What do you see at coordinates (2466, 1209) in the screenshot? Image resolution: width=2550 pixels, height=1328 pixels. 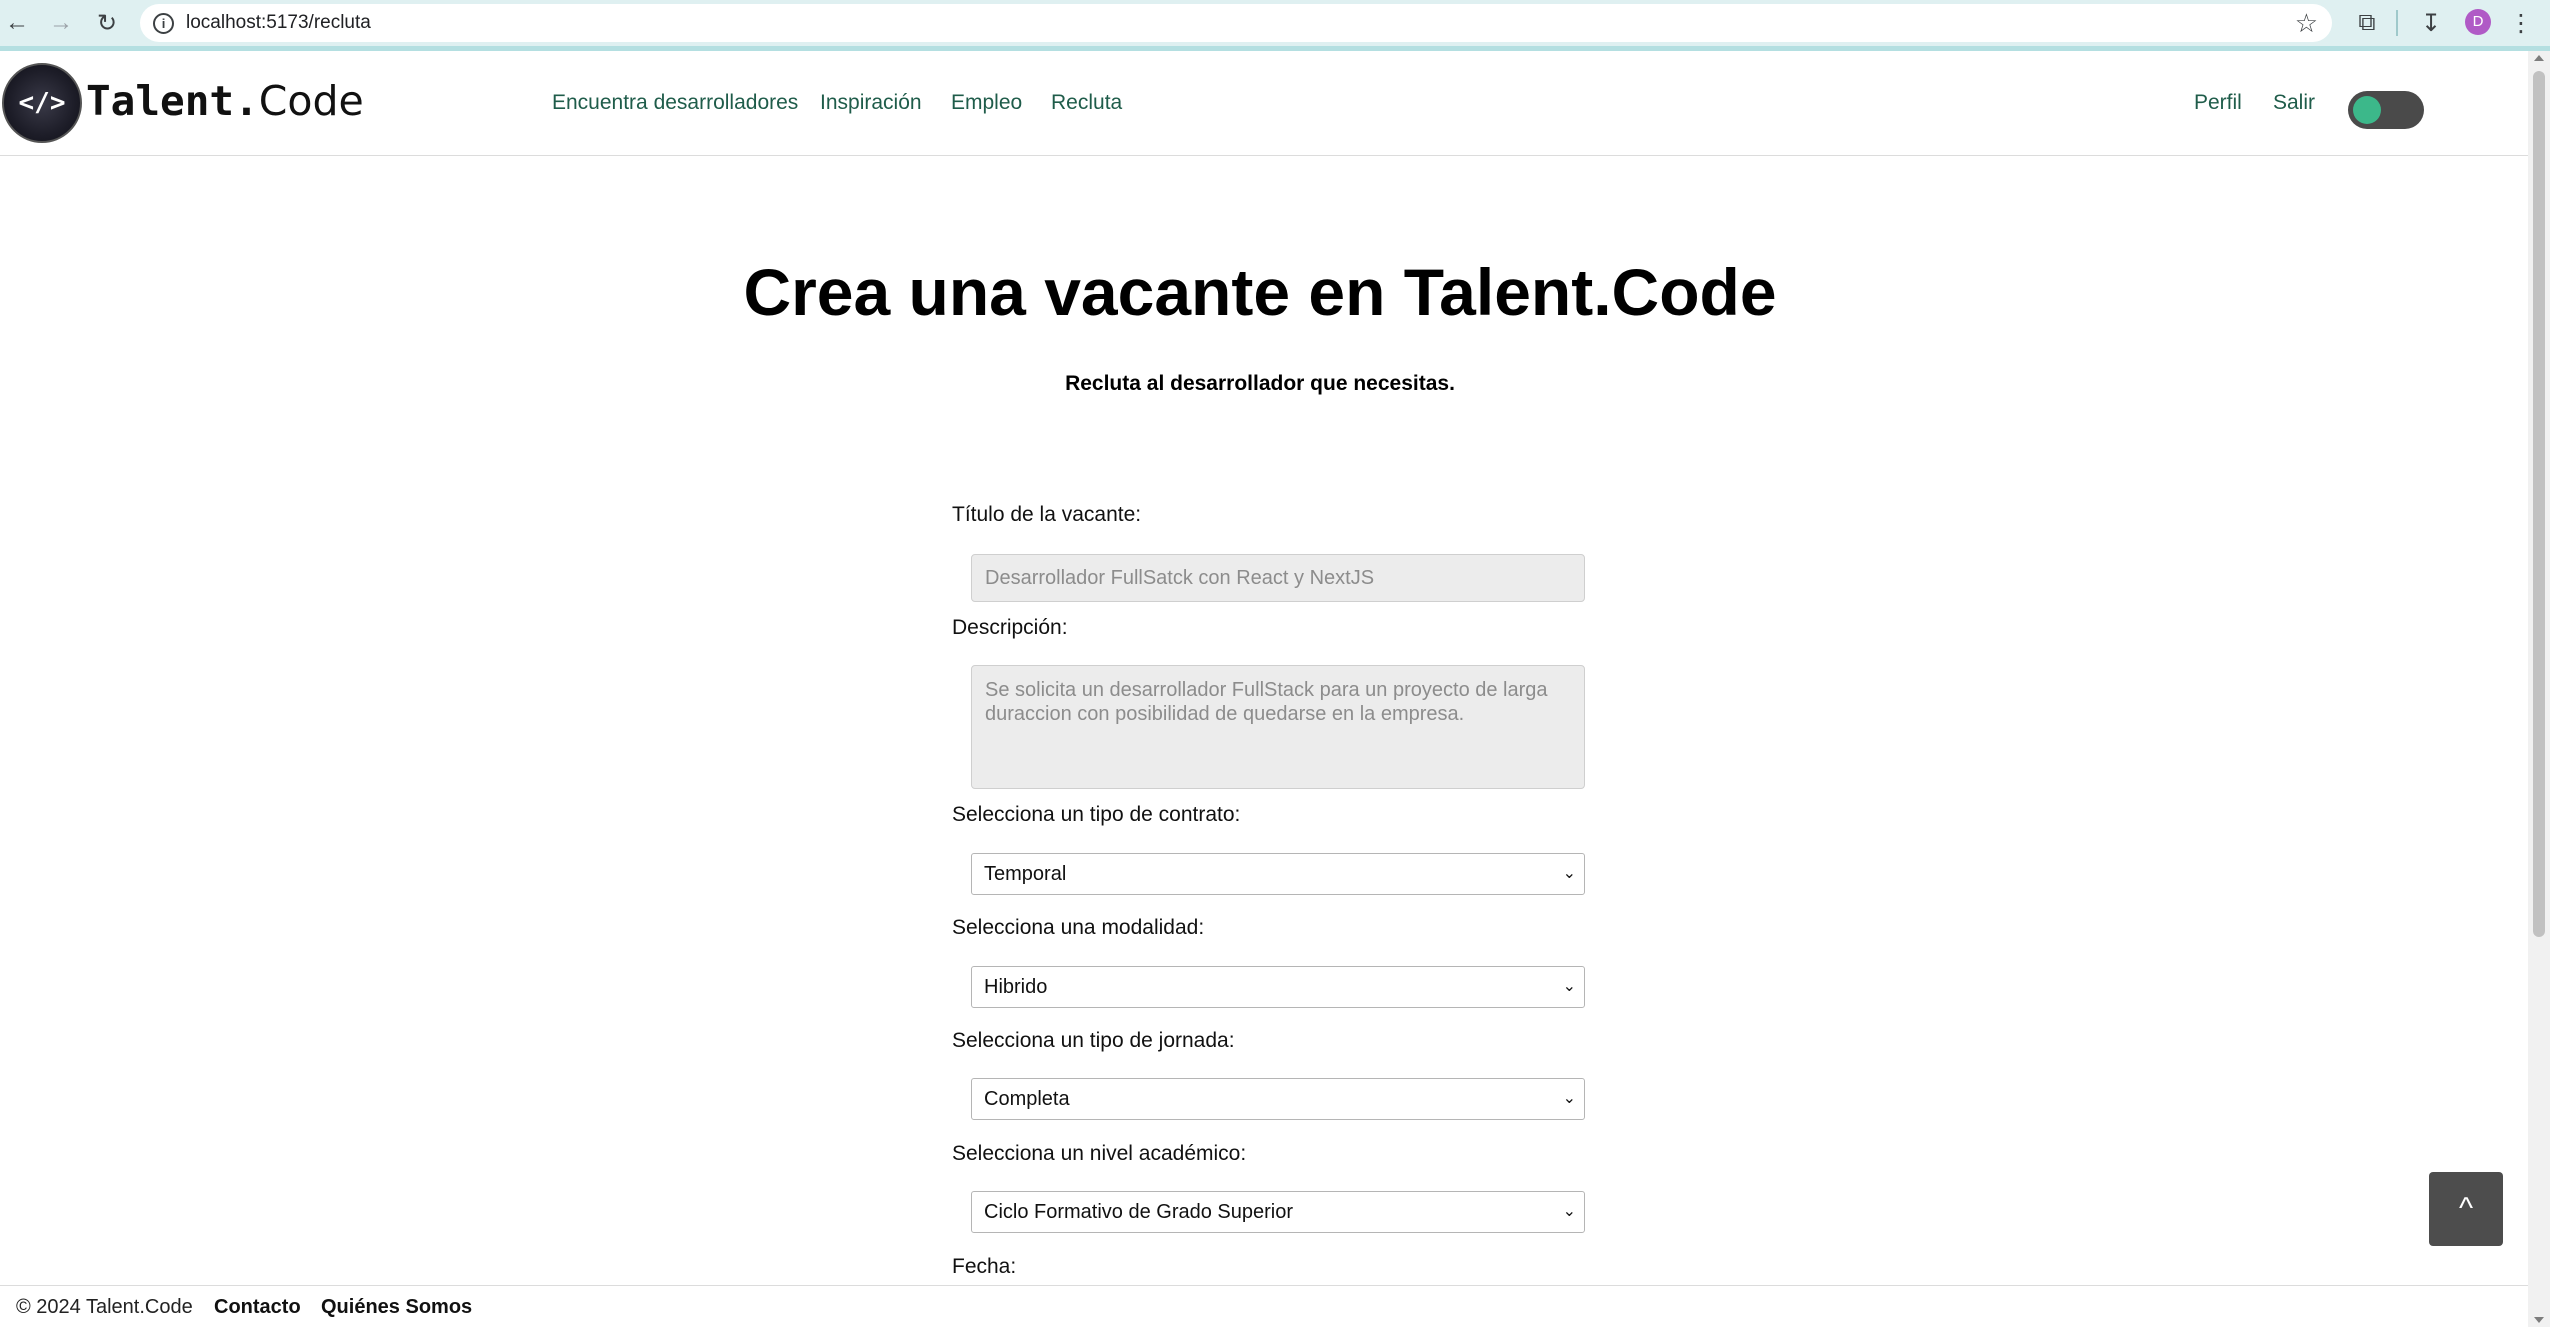 I see `scroll-to-top-button: ^` at bounding box center [2466, 1209].